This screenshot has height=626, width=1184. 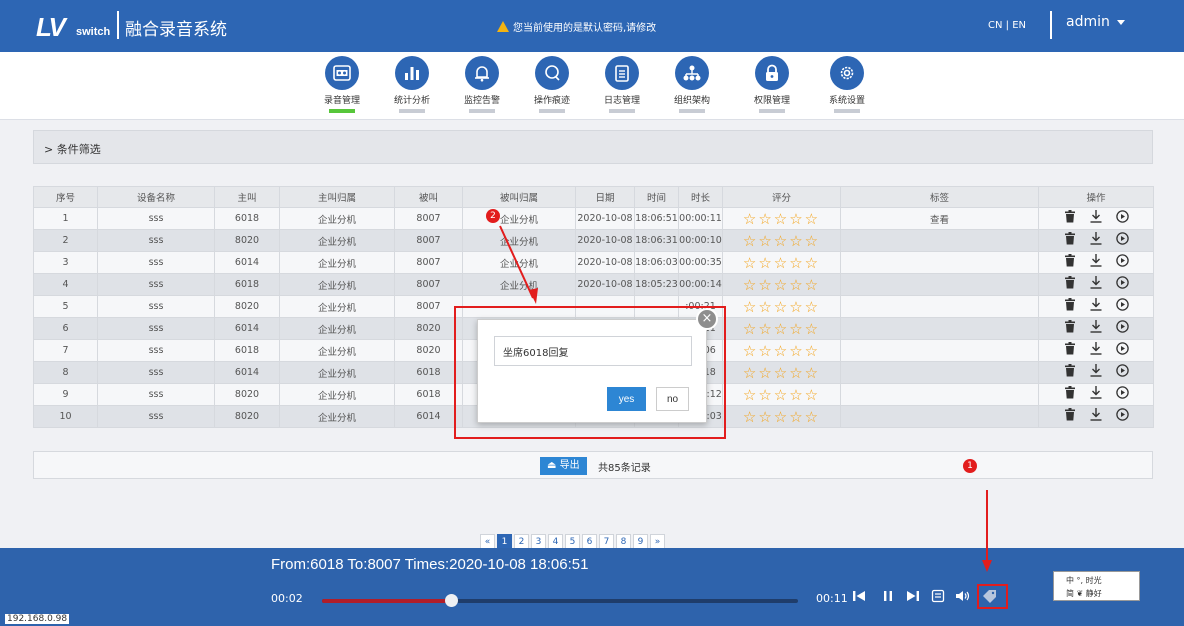 I want to click on close-icon: ×, so click(x=707, y=319).